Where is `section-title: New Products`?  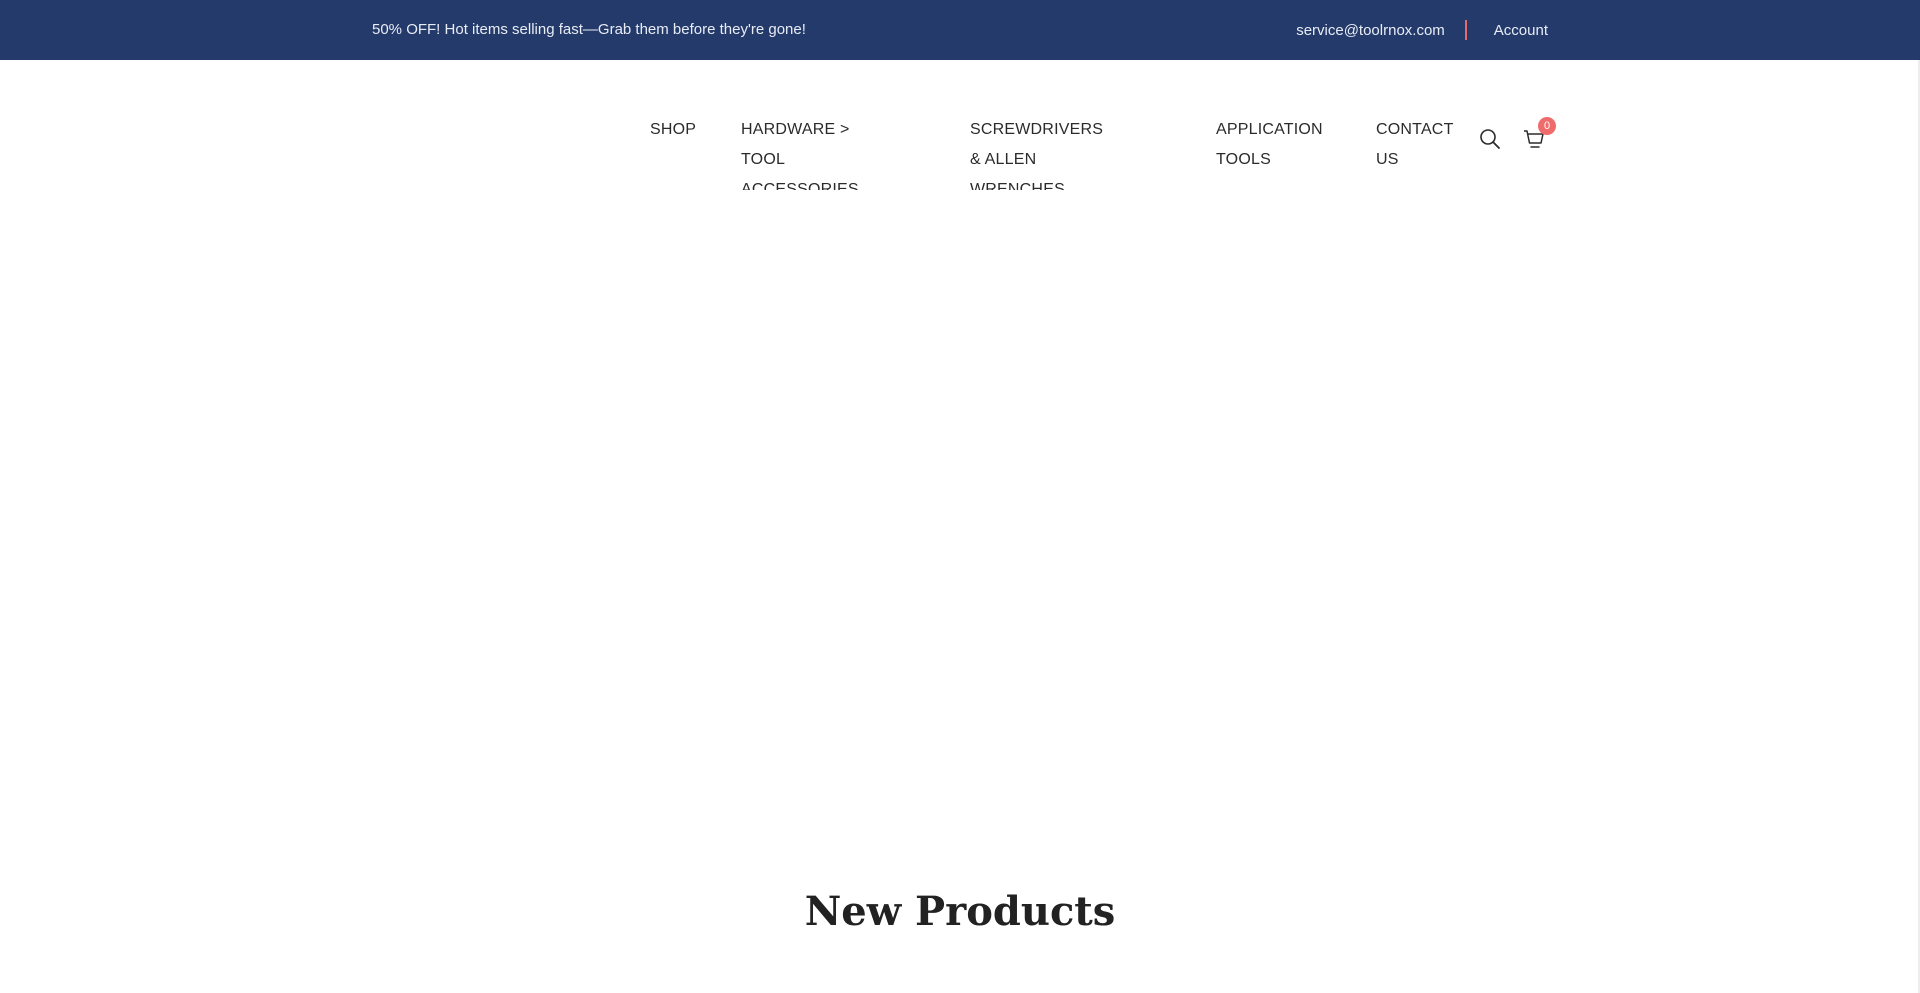
section-title: New Products is located at coordinates (960, 911).